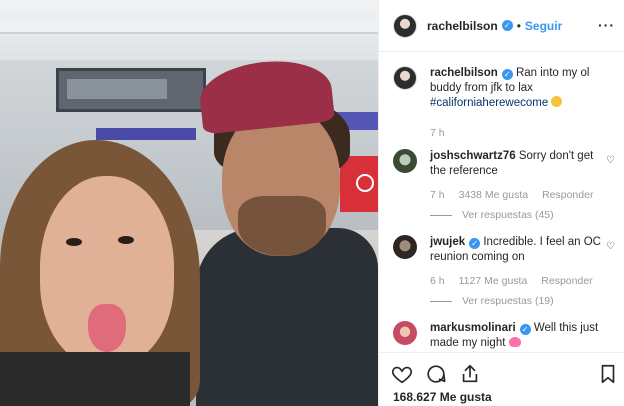  Describe the element at coordinates (501, 379) in the screenshot. I see `post-actions-bar: 168.627 Me gusta` at that location.